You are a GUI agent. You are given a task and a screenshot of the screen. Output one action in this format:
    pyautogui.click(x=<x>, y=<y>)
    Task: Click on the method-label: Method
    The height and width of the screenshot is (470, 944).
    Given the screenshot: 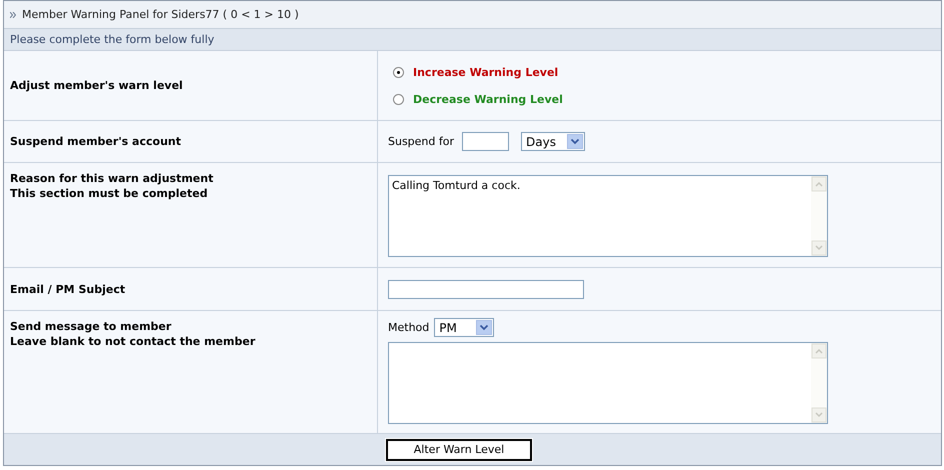 What is the action you would take?
    pyautogui.click(x=409, y=327)
    